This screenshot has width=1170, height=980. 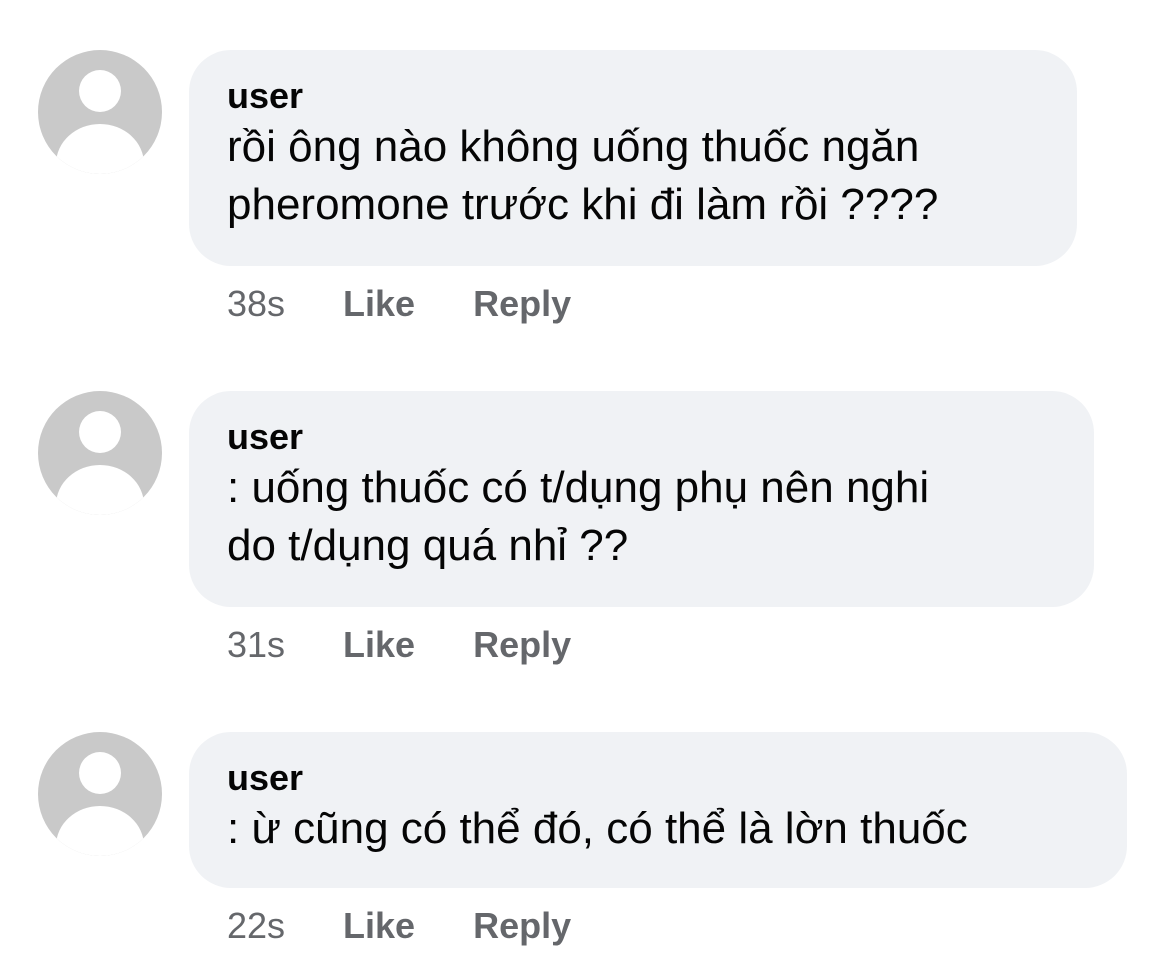 I want to click on comment-text-line: pheromone trước khi đi làm rồi ????, so click(x=583, y=204).